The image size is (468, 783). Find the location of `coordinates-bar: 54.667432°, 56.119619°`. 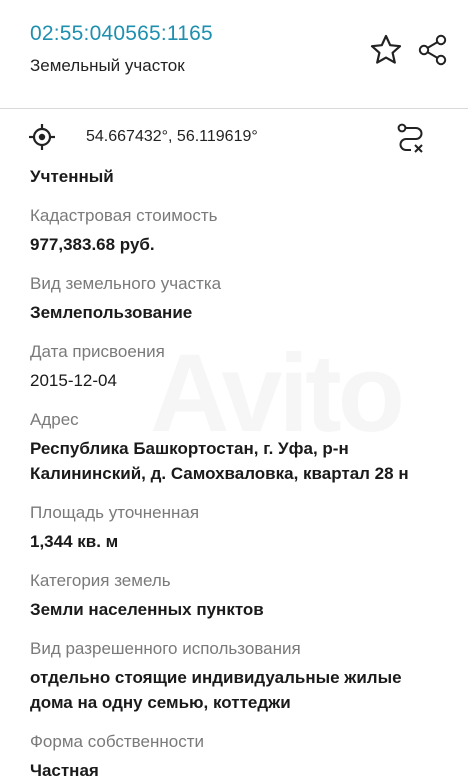

coordinates-bar: 54.667432°, 56.119619° is located at coordinates (234, 138).